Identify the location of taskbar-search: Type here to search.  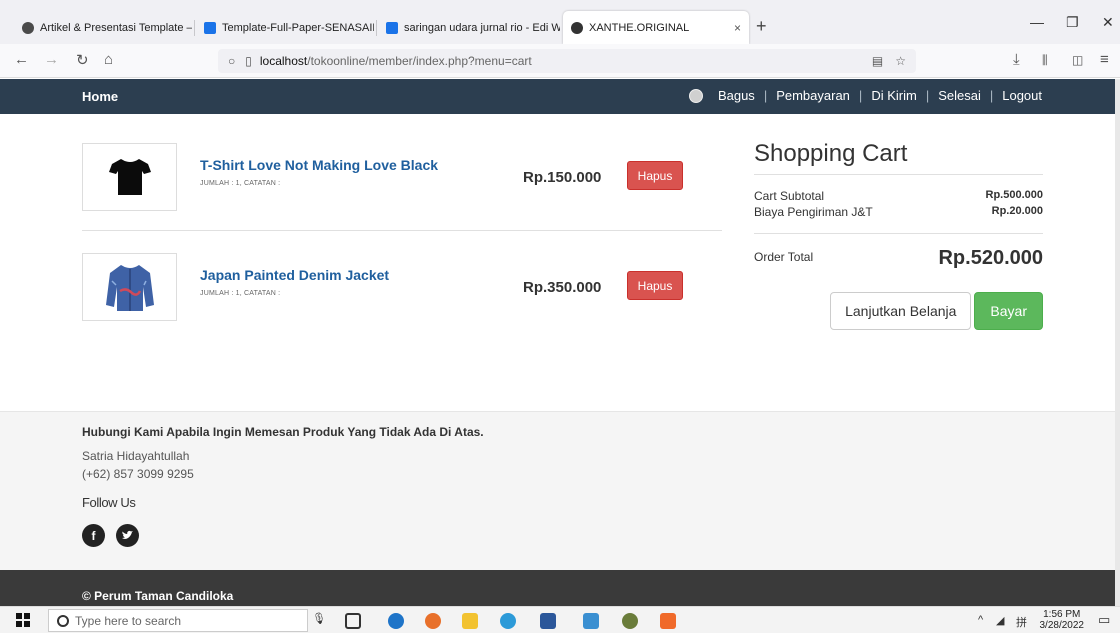
(178, 620).